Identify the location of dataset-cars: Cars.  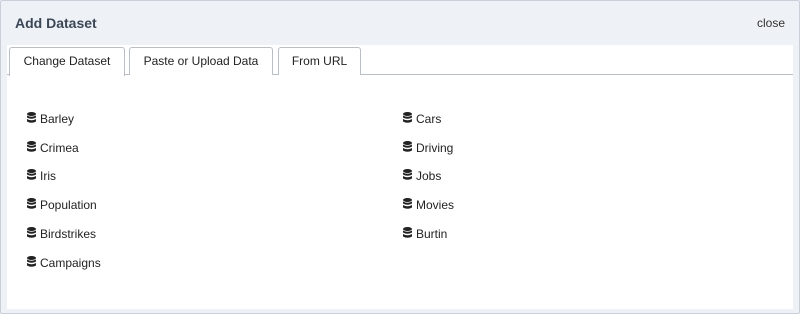
(422, 119).